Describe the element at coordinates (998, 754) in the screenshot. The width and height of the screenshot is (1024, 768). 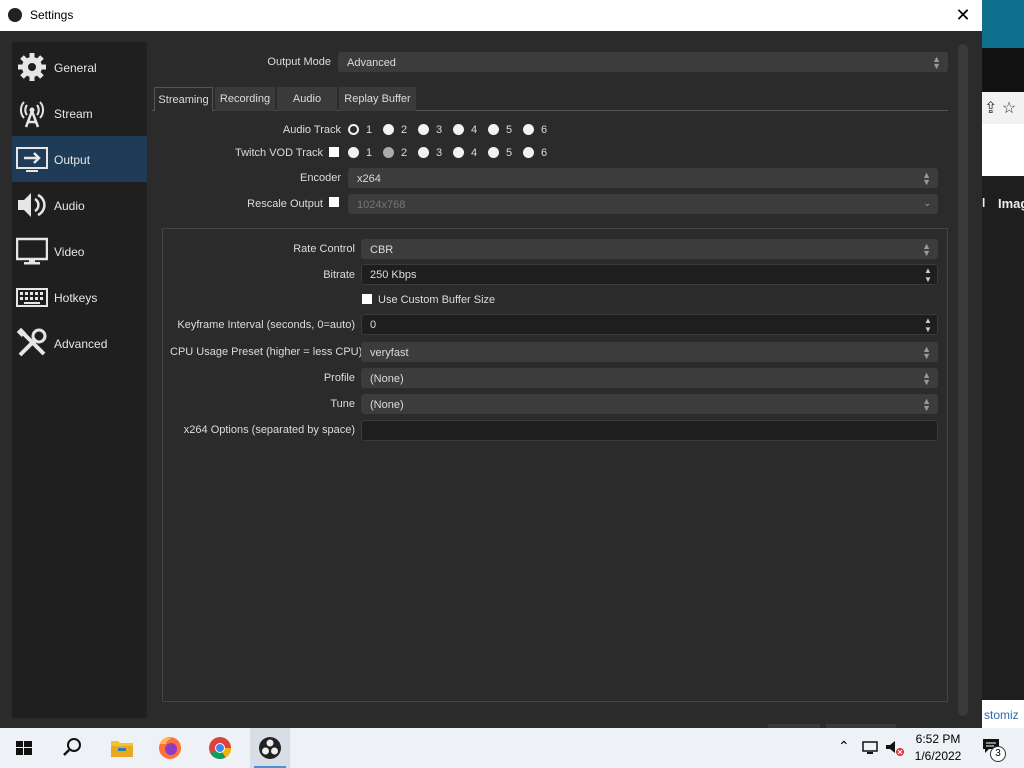
I see `notification-count-badge: 3` at that location.